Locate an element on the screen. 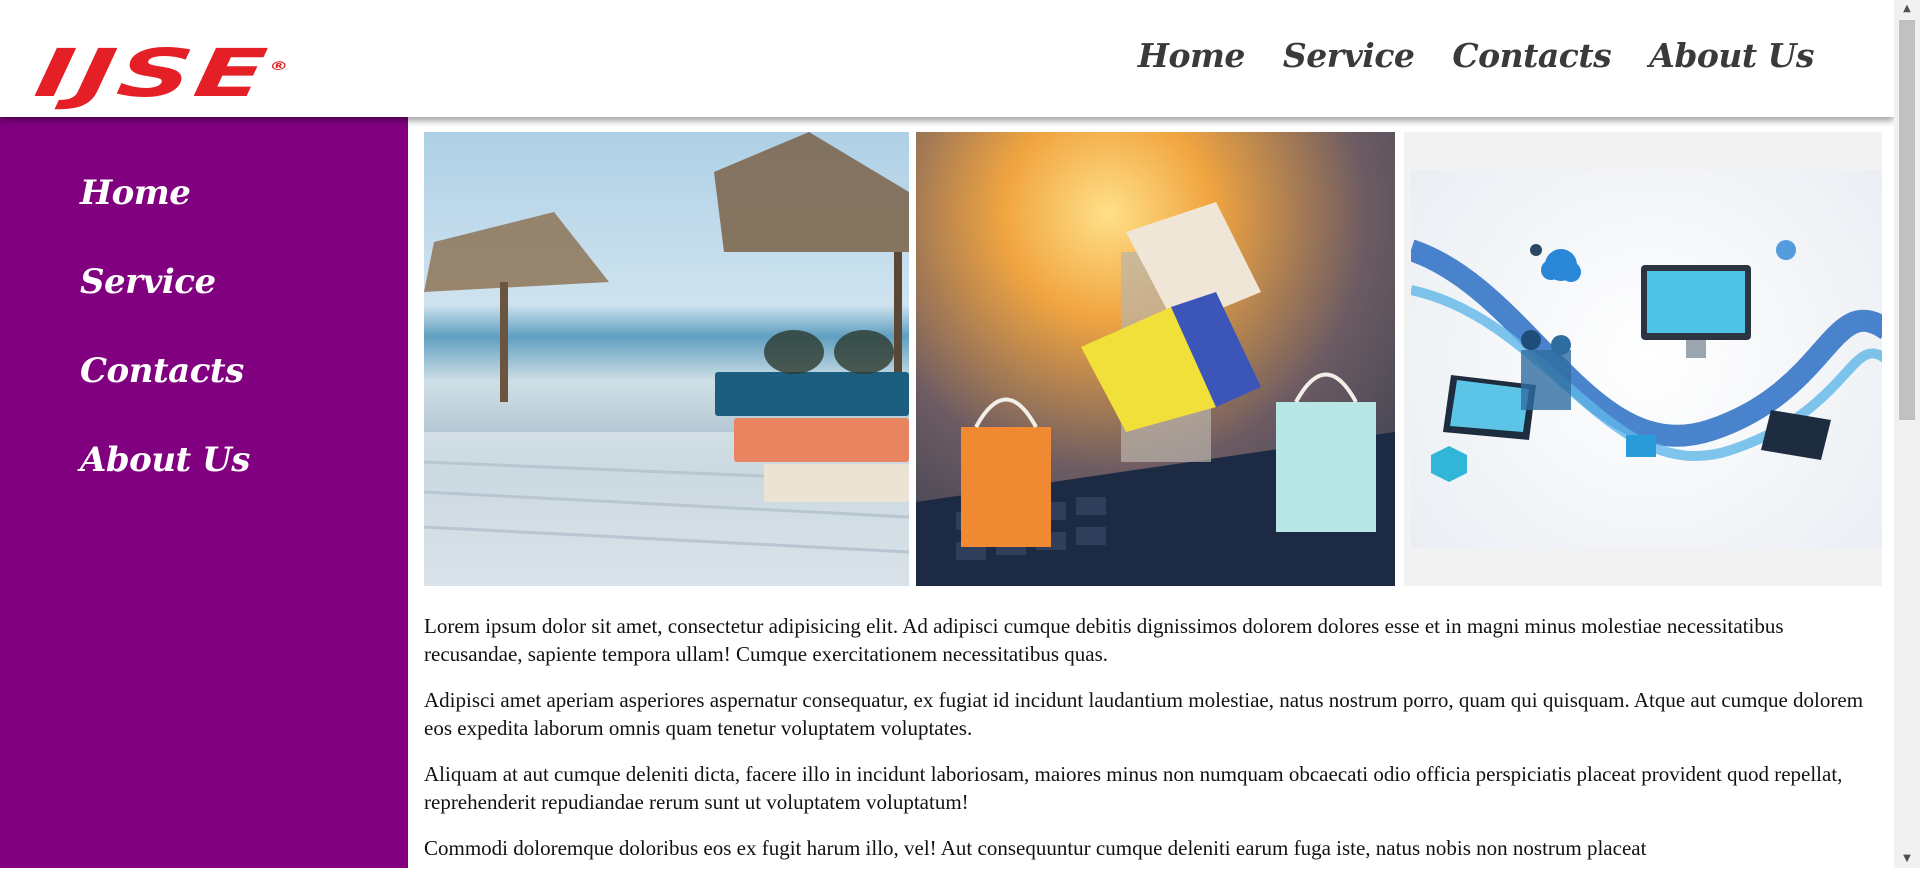 This screenshot has height=880, width=1920. beach-illustration is located at coordinates (666, 359).